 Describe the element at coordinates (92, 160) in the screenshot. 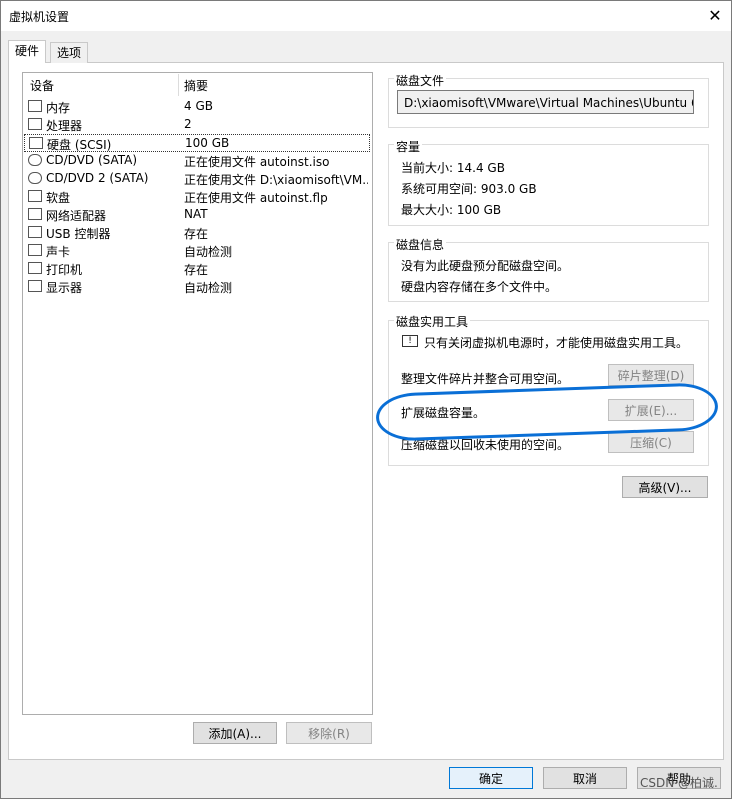

I see `device-name: CD/DVD (SATA)` at that location.